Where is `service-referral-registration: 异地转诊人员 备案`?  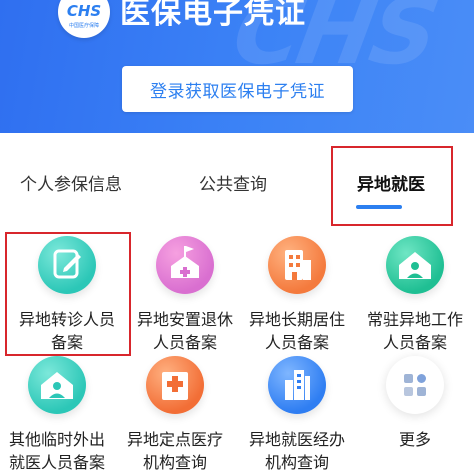
service-referral-registration: 异地转诊人员 备案 is located at coordinates (67, 296).